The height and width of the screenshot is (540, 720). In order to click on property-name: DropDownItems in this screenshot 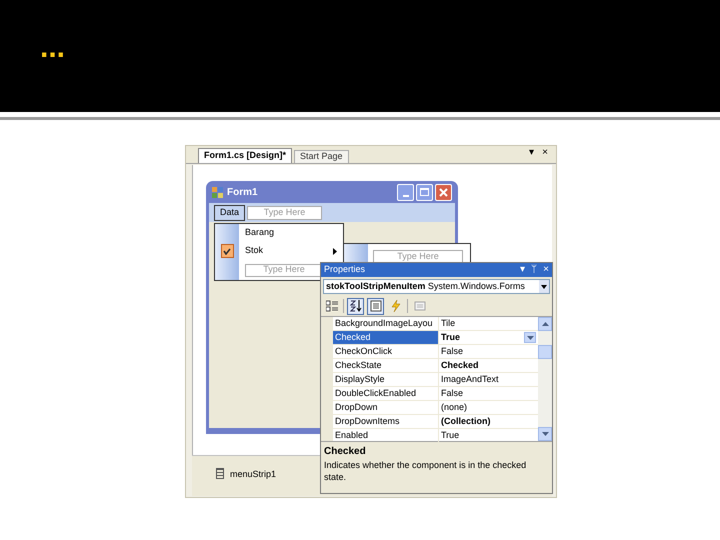, I will do `click(386, 421)`.